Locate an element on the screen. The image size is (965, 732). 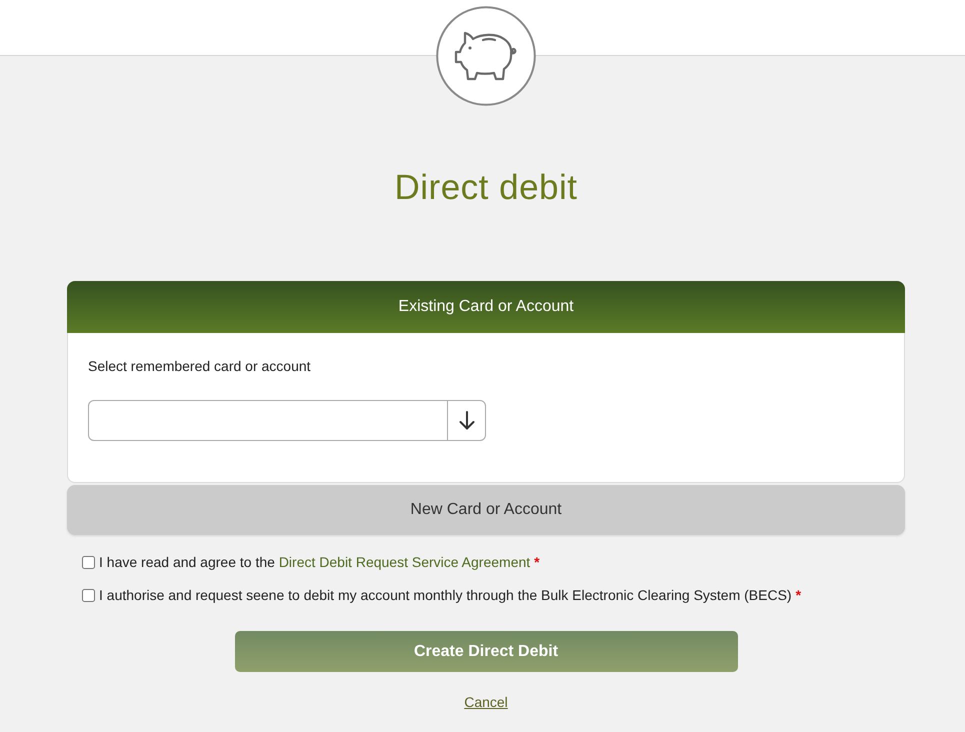
arrow-down-icon is located at coordinates (466, 420).